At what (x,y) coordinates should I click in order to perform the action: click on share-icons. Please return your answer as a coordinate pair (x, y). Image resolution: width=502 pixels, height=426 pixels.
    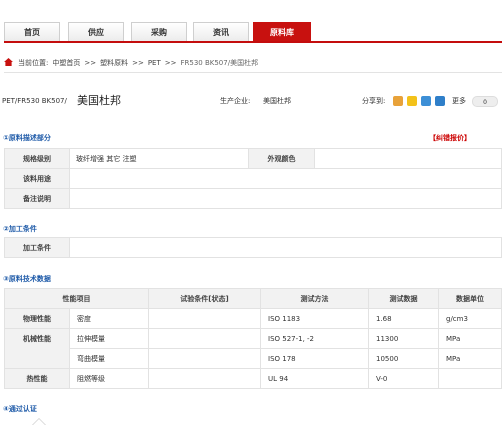
    Looking at the image, I should click on (421, 101).